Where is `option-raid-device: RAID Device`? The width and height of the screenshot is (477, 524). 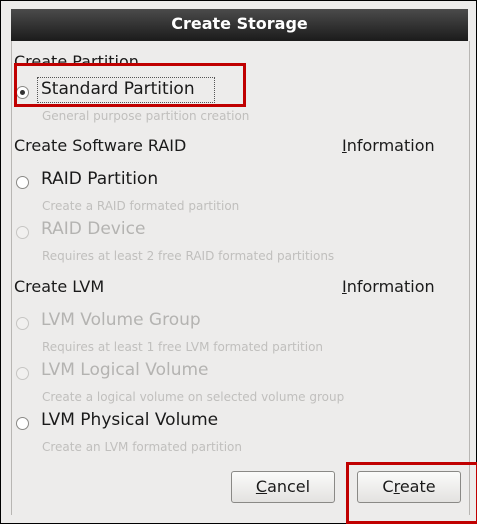 option-raid-device: RAID Device is located at coordinates (93, 229).